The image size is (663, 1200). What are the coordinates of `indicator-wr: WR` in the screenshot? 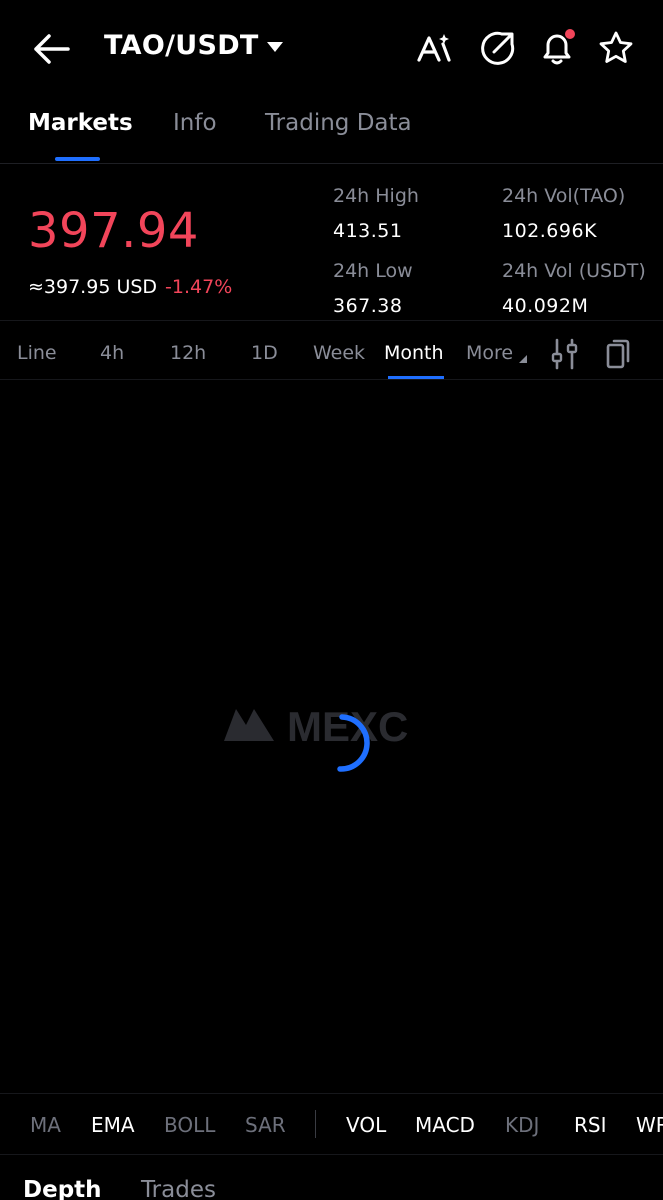 It's located at (649, 1125).